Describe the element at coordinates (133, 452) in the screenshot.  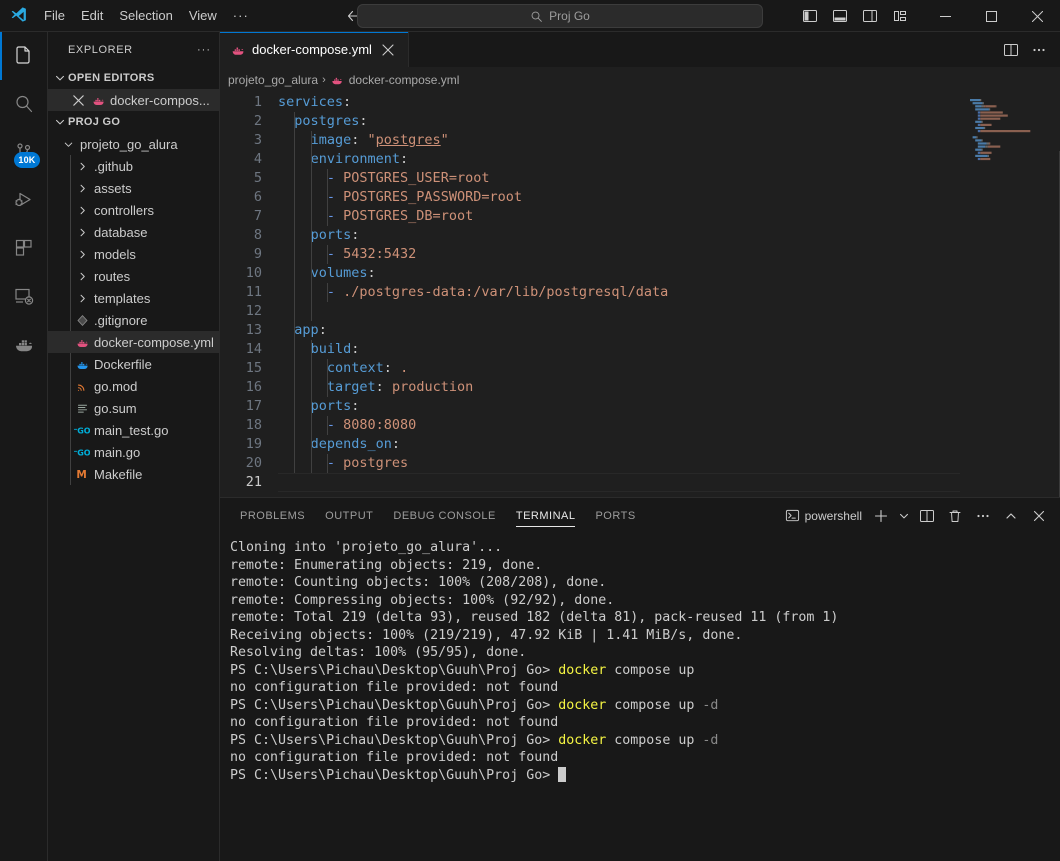
I see `tree-item-main-go: GO main.go` at that location.